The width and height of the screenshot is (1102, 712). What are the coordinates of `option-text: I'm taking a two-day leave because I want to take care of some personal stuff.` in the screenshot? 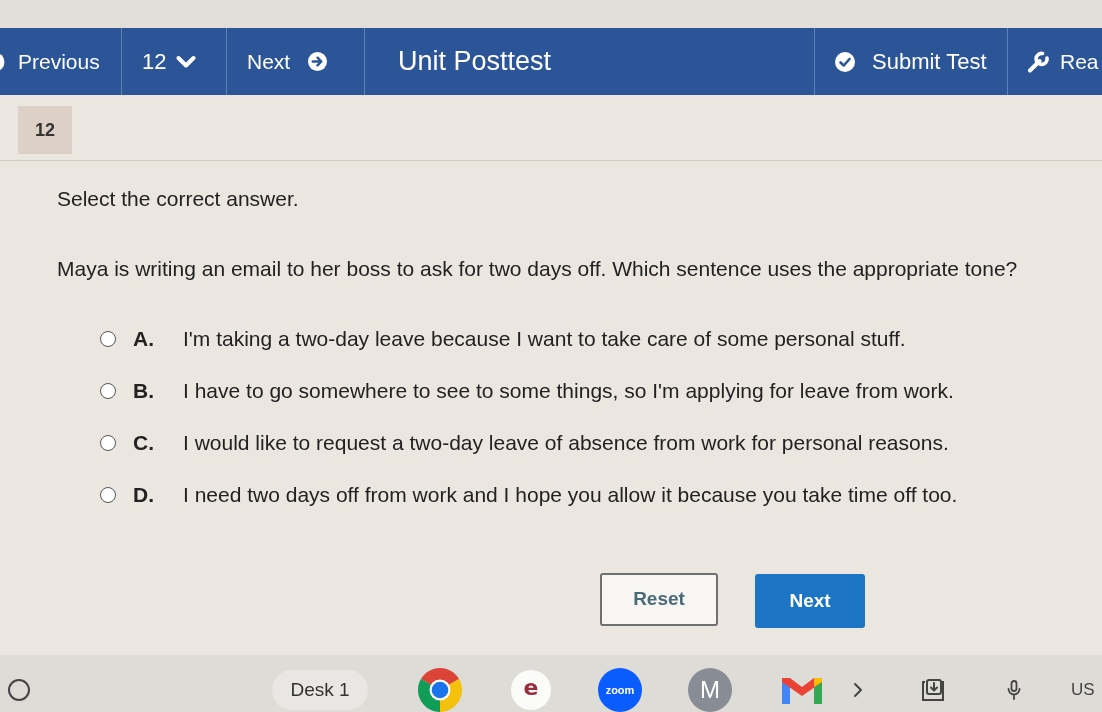 It's located at (544, 339).